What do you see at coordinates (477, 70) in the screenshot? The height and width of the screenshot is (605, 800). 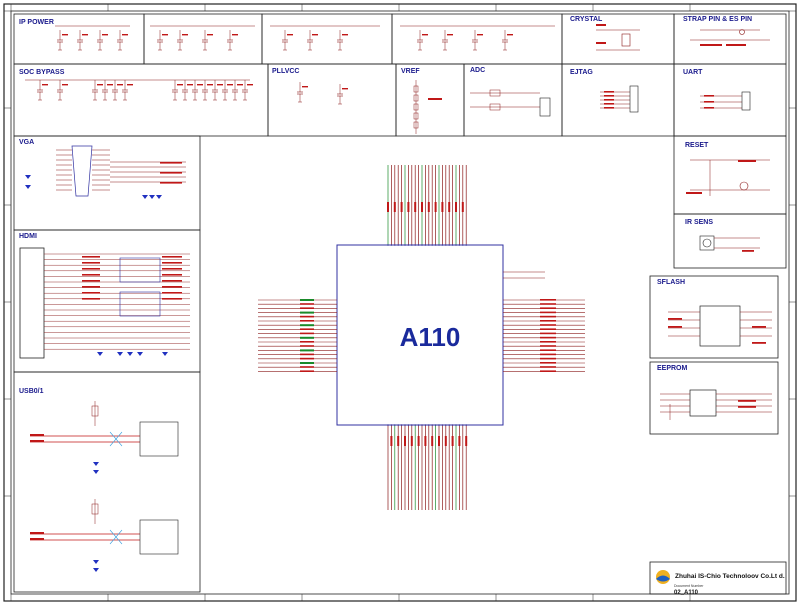 I see `panel-title-adc: ADC` at bounding box center [477, 70].